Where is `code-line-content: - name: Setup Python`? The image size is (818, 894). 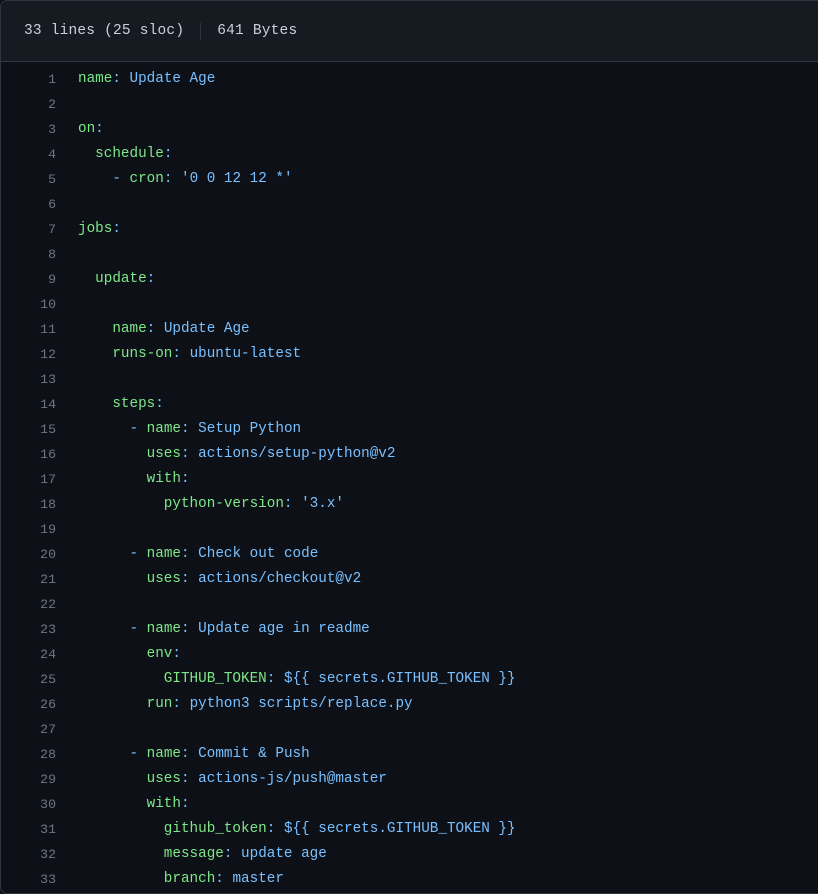 code-line-content: - name: Setup Python is located at coordinates (178, 429).